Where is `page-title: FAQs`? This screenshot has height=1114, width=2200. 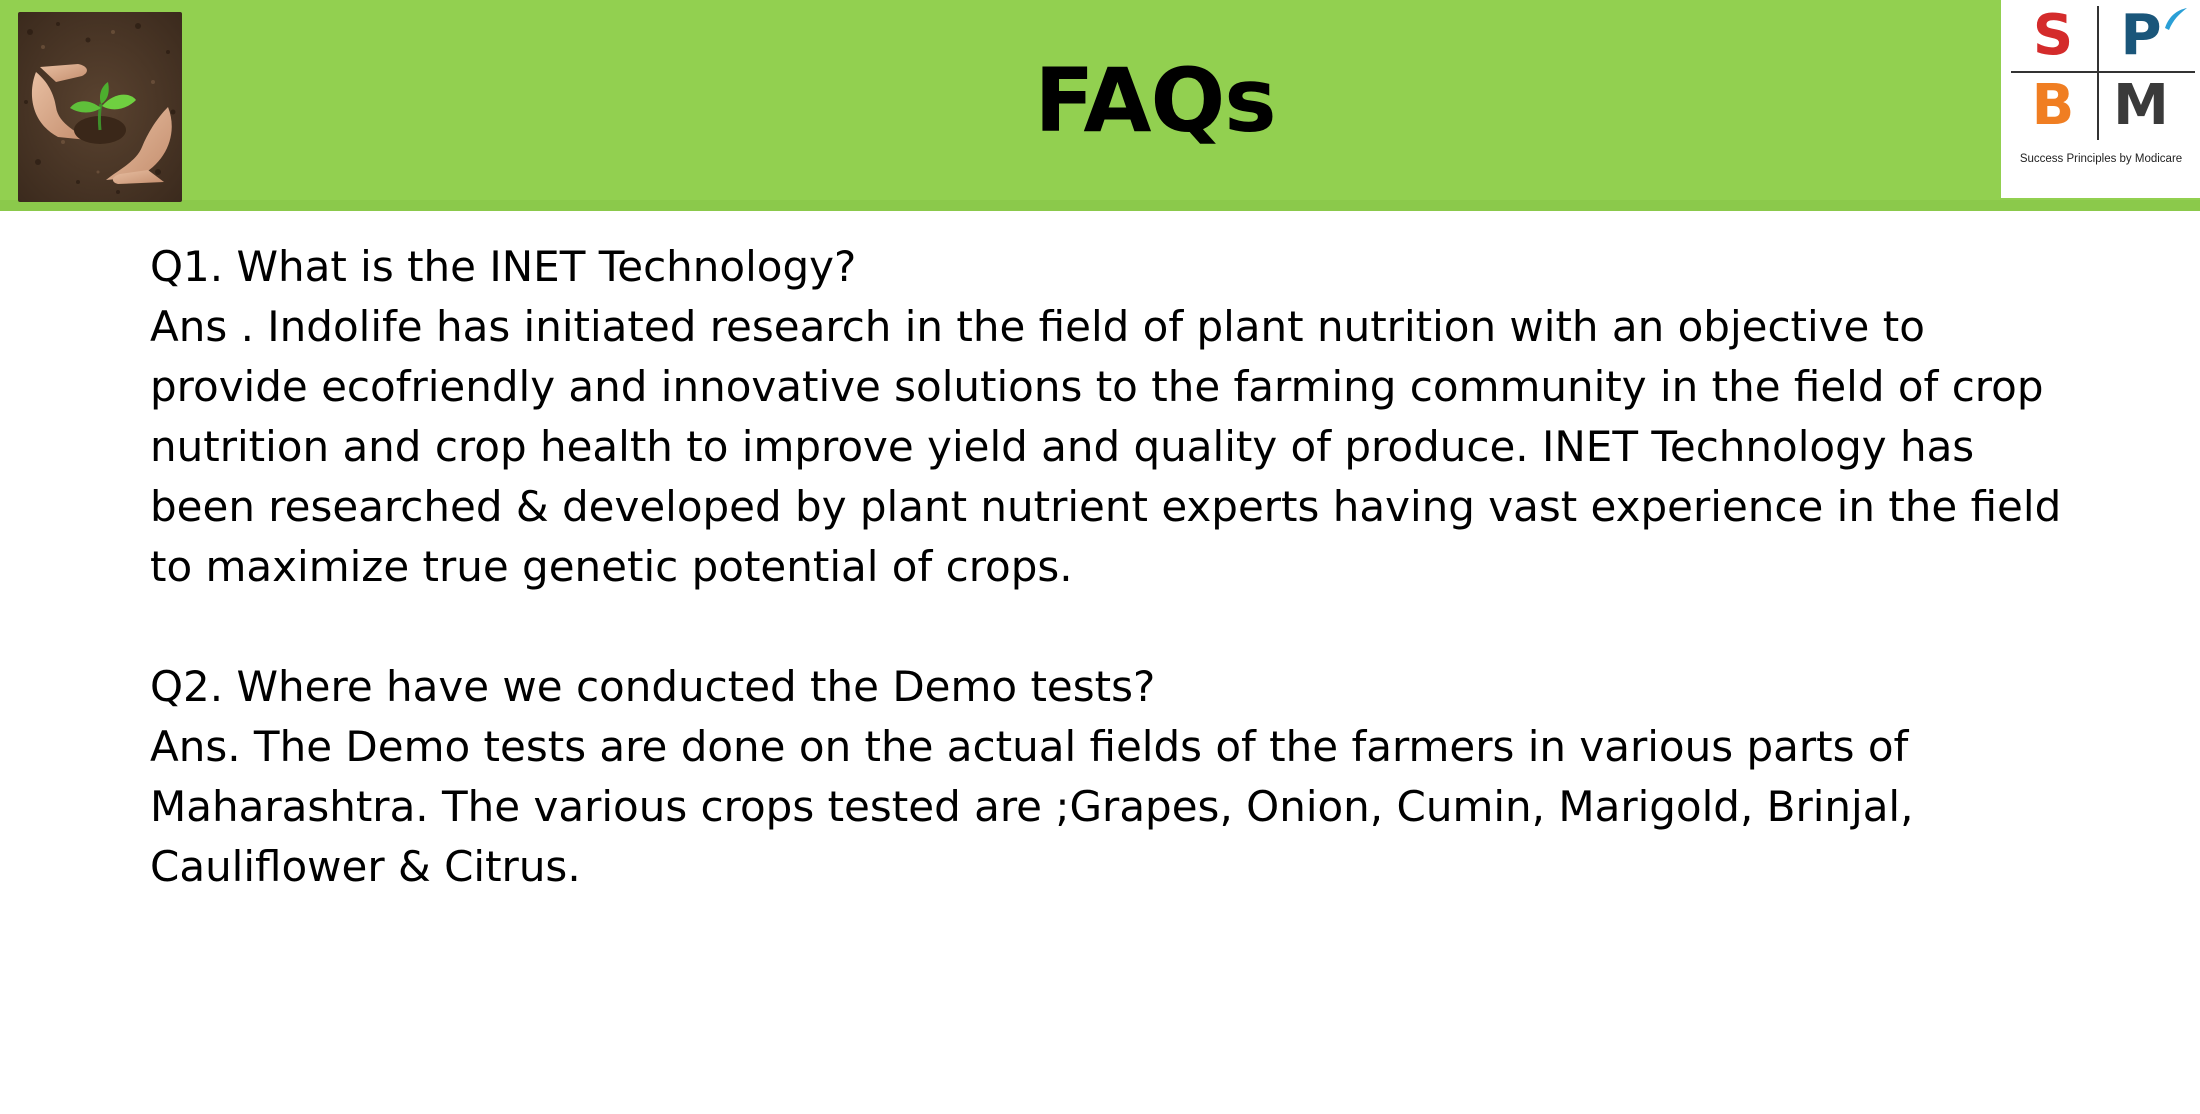
page-title: FAQs is located at coordinates (1155, 100).